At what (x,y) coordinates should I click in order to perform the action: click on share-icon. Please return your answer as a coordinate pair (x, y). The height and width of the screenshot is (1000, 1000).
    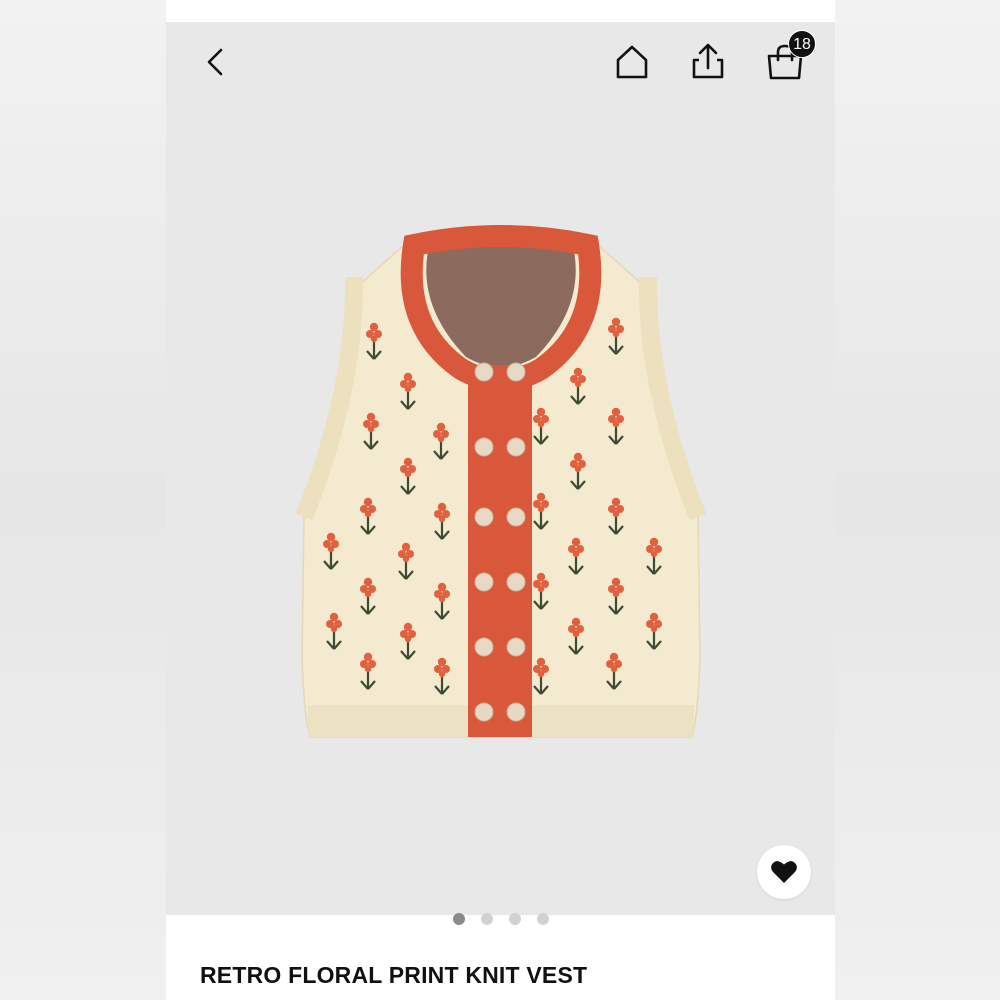
    Looking at the image, I should click on (708, 61).